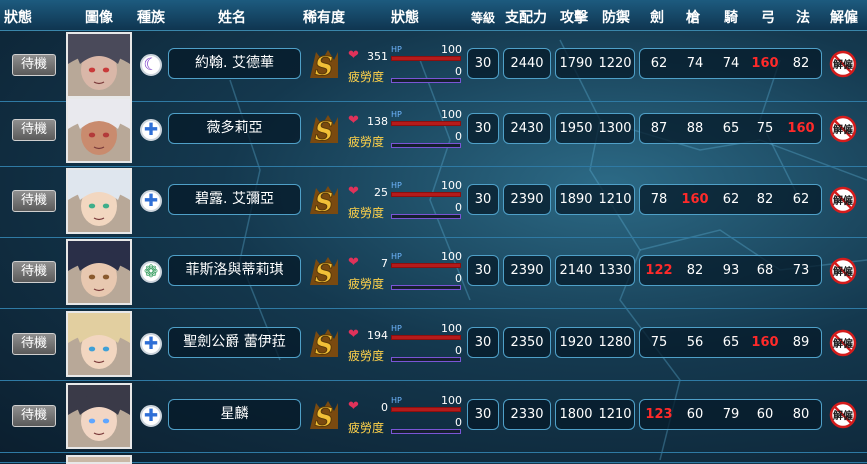 Image resolution: width=867 pixels, height=464 pixels. Describe the element at coordinates (801, 63) in the screenshot. I see `magic-value: 82` at that location.